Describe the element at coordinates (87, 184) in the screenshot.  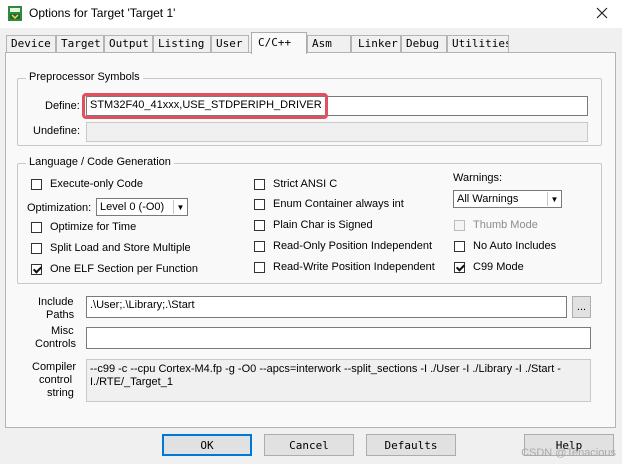
I see `execute-only-checkbox: Execute-only Code` at that location.